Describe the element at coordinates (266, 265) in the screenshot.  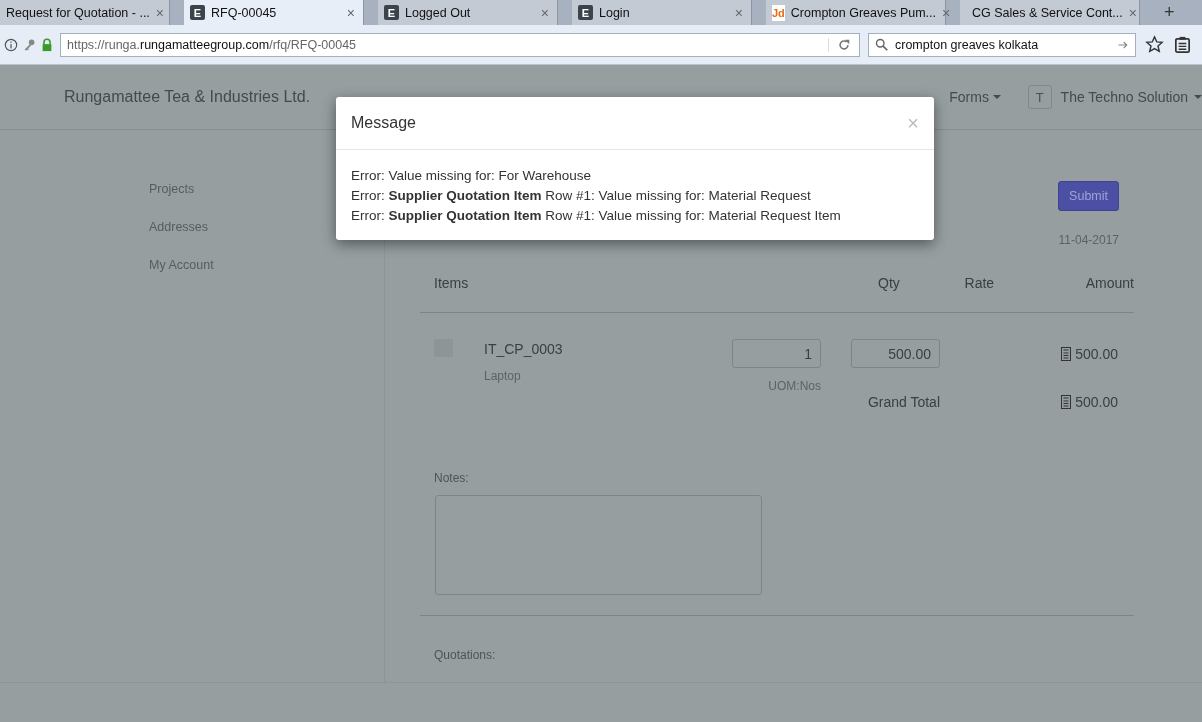
I see `sidebar-item: My Account` at that location.